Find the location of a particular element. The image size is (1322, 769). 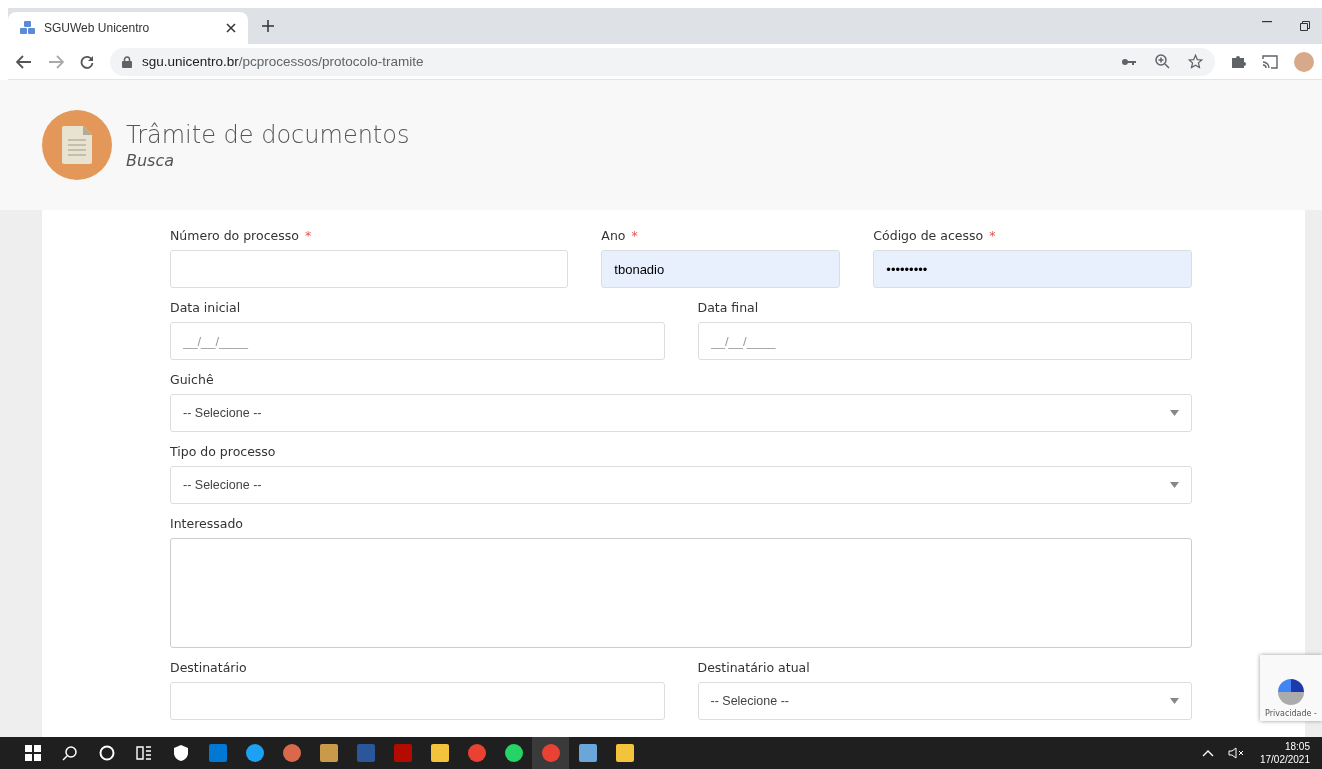

reload-icon is located at coordinates (87, 61).